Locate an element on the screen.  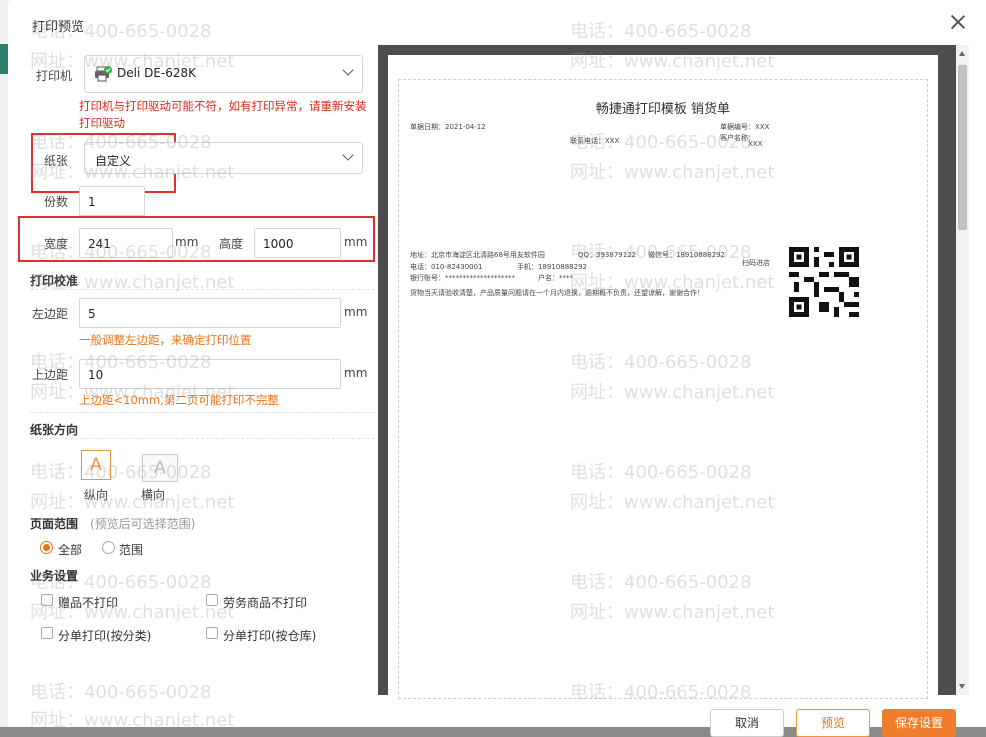
top-margin-value: 10 is located at coordinates (96, 375).